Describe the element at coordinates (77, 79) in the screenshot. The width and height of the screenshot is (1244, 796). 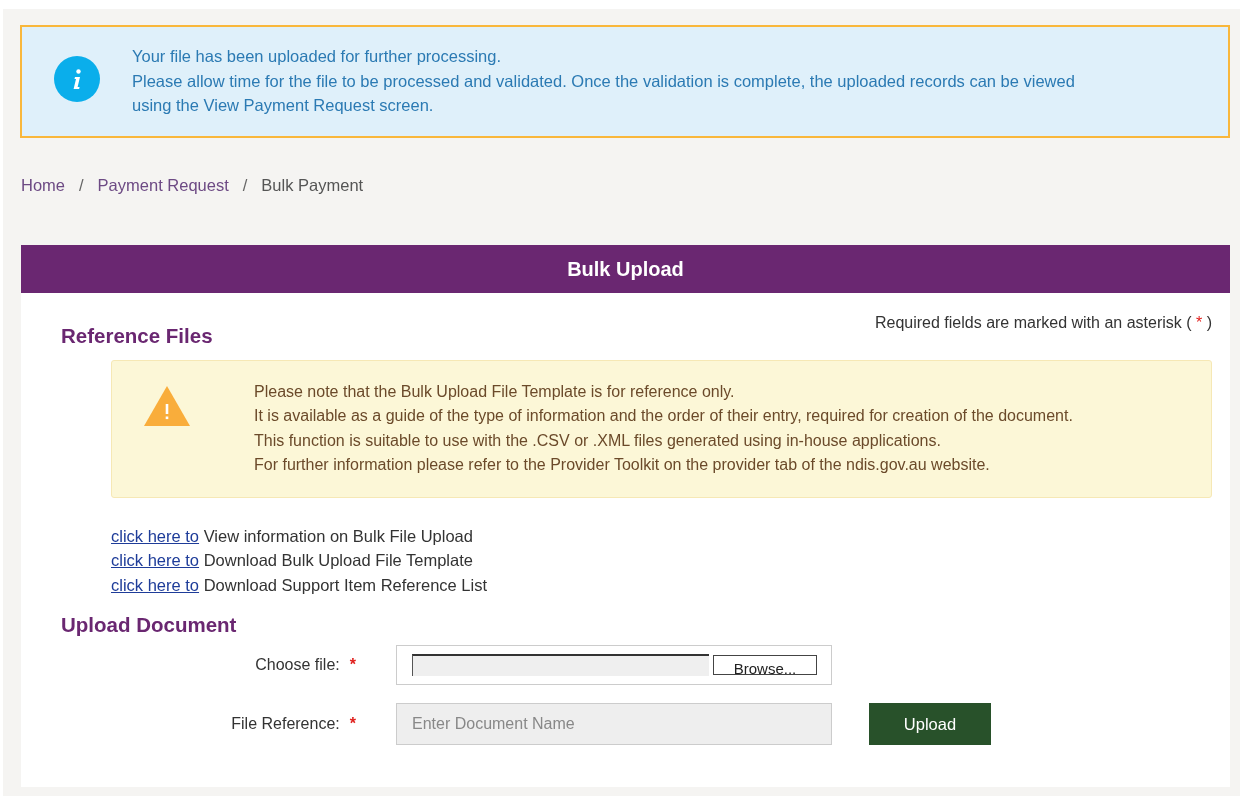
I see `info-icon` at that location.